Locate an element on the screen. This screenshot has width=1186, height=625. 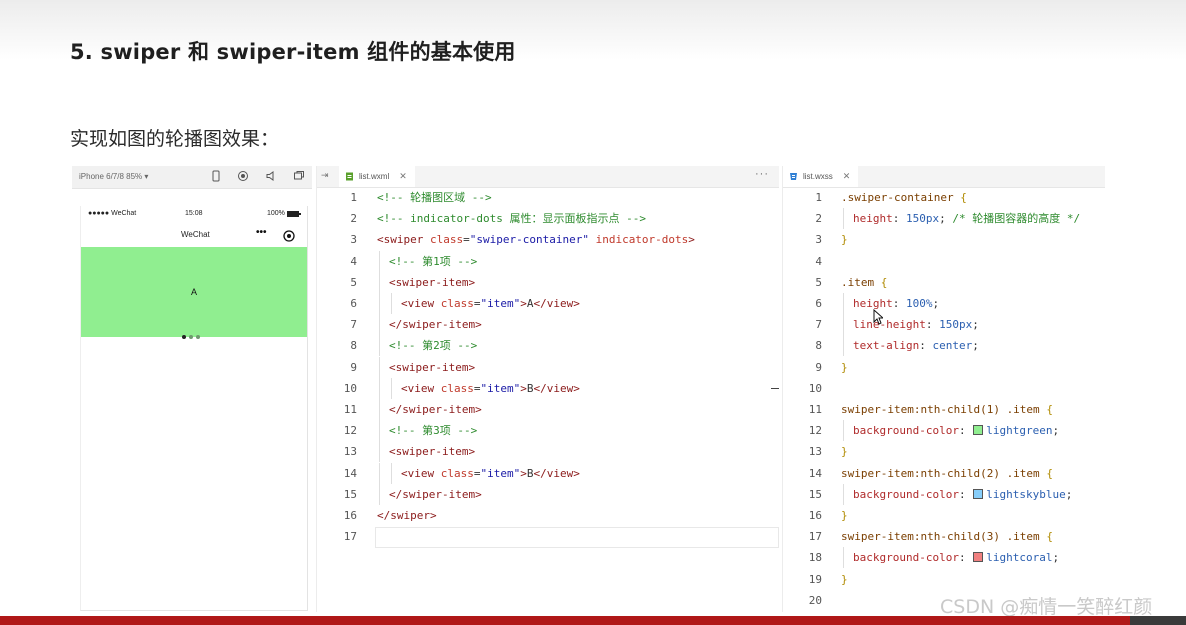
slide-title: 5. swiper 和 swiper-item 组件的基本使用 is located at coordinates (293, 52).